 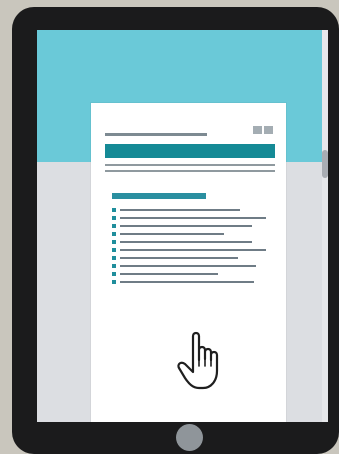 What do you see at coordinates (159, 196) in the screenshot?
I see `document-subheading-bar` at bounding box center [159, 196].